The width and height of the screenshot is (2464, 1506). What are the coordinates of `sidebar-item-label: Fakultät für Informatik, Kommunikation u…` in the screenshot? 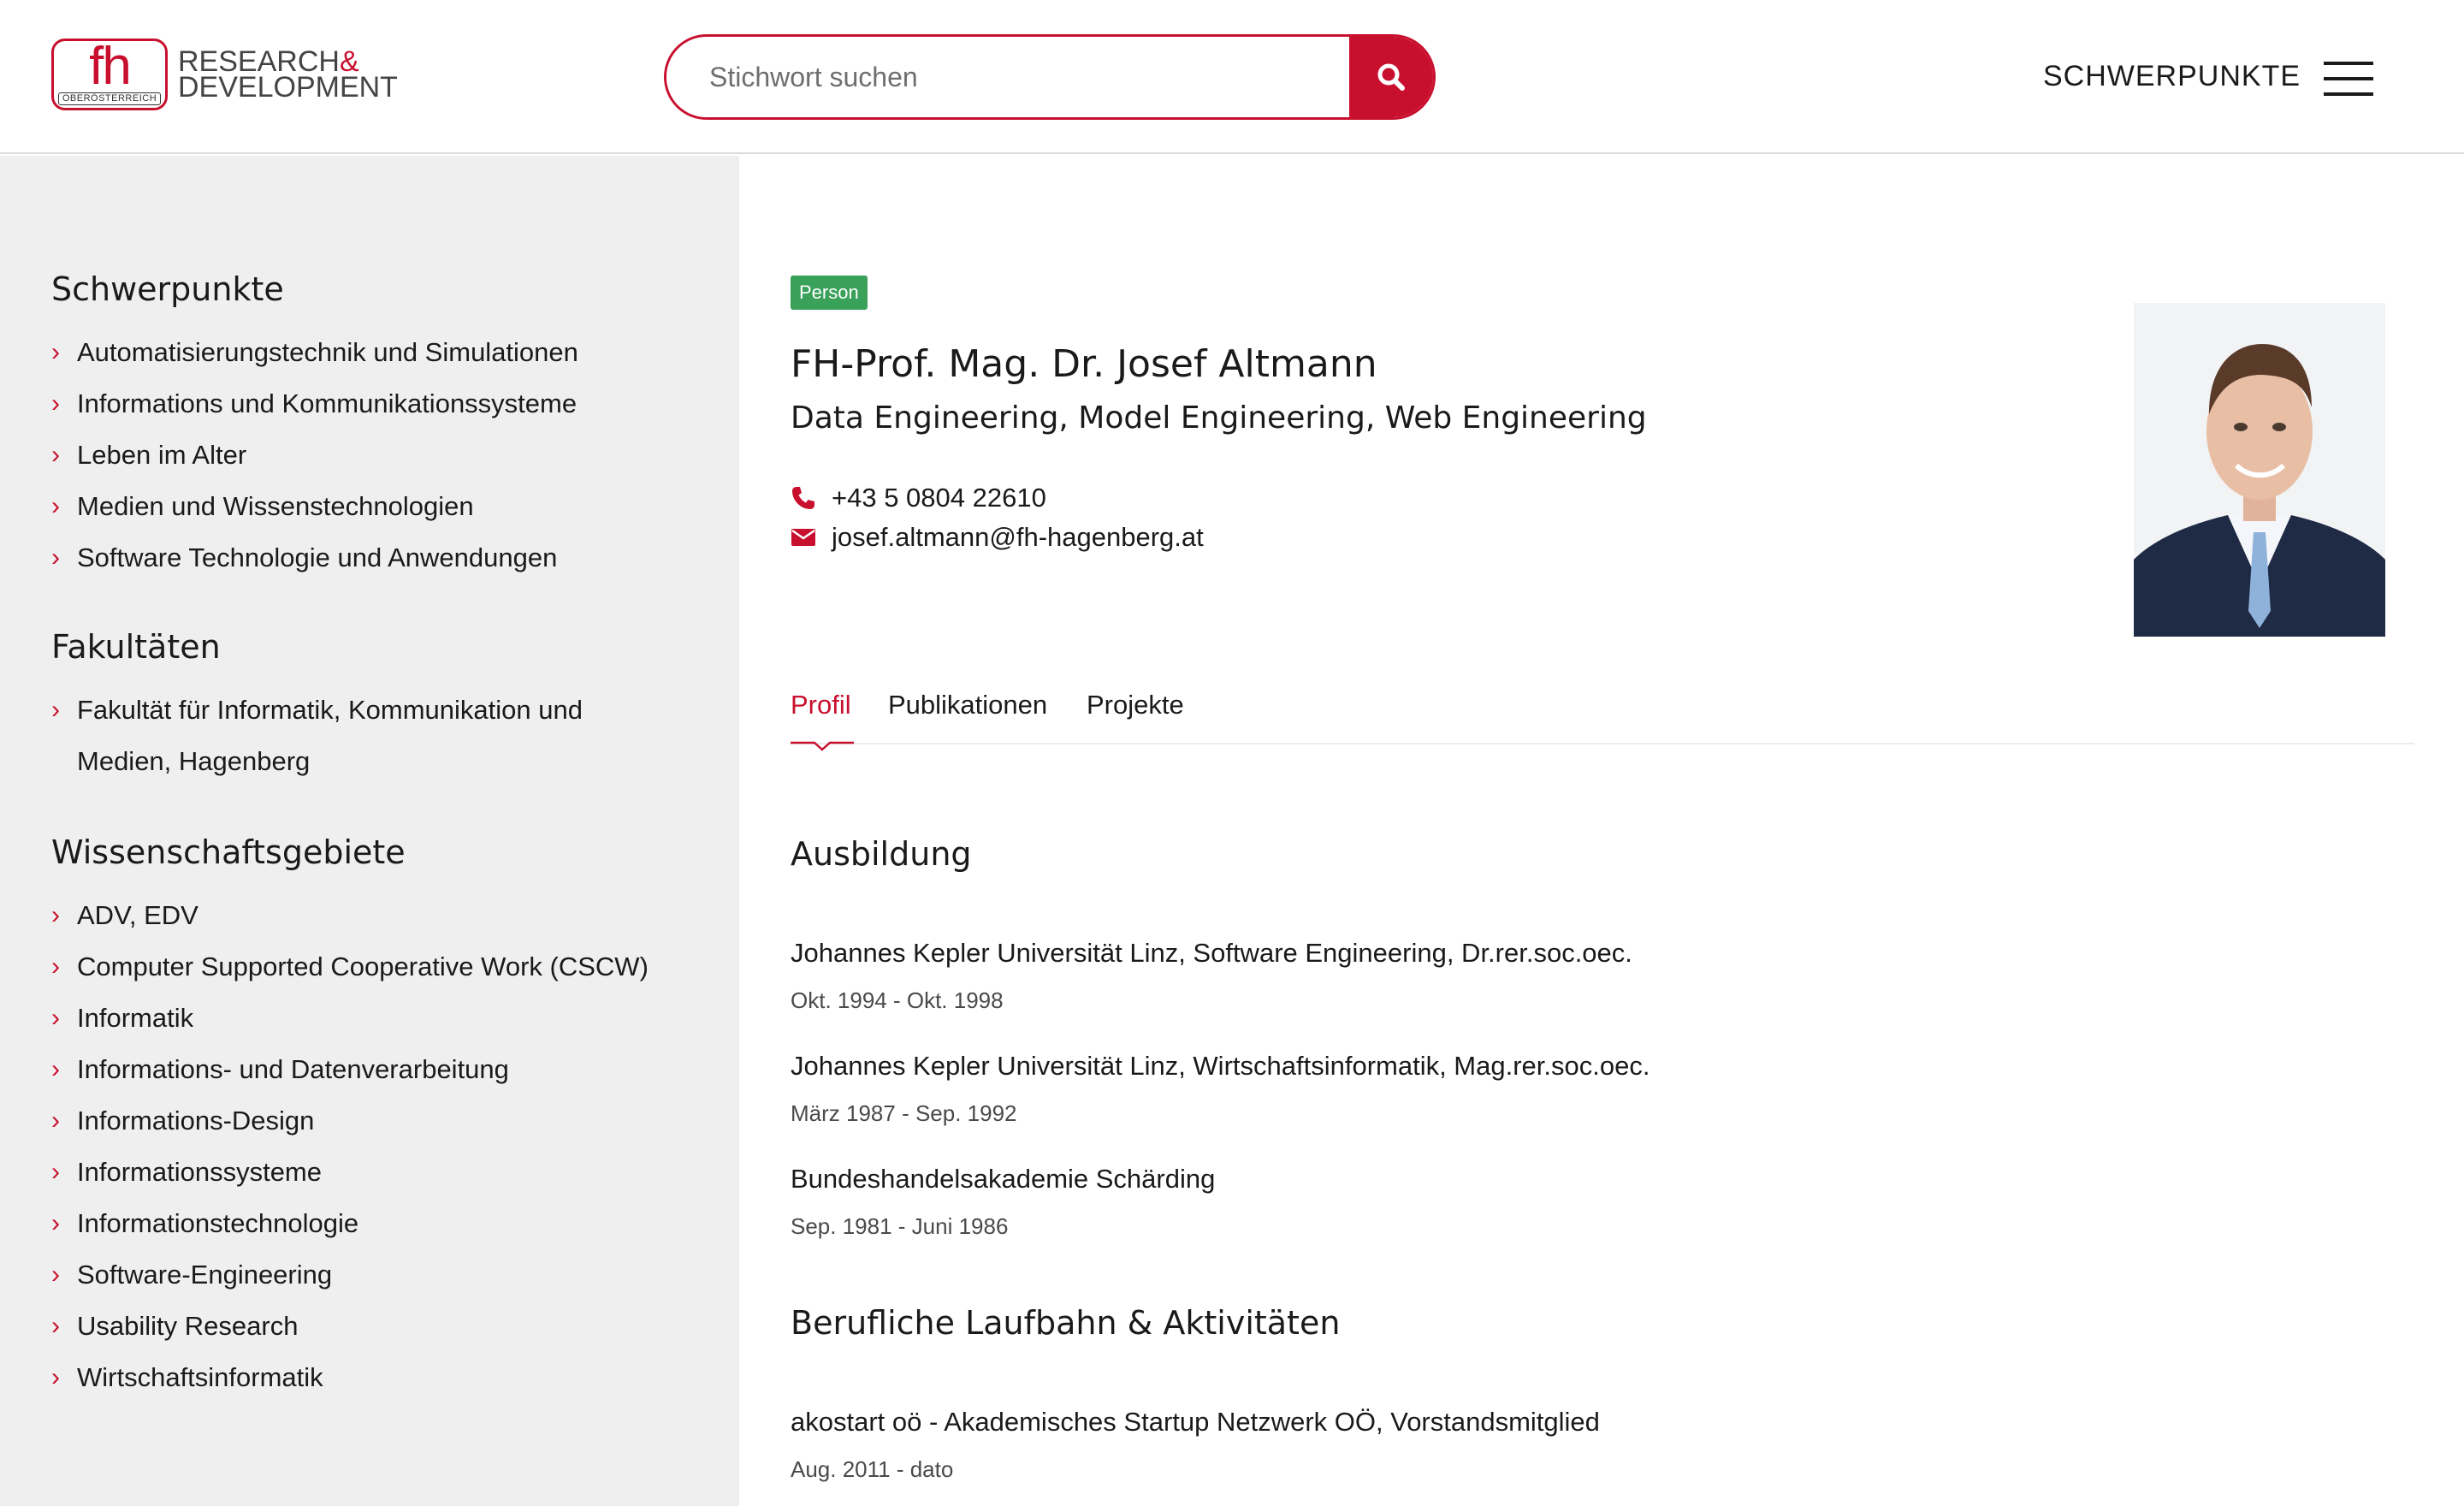 It's located at (330, 710).